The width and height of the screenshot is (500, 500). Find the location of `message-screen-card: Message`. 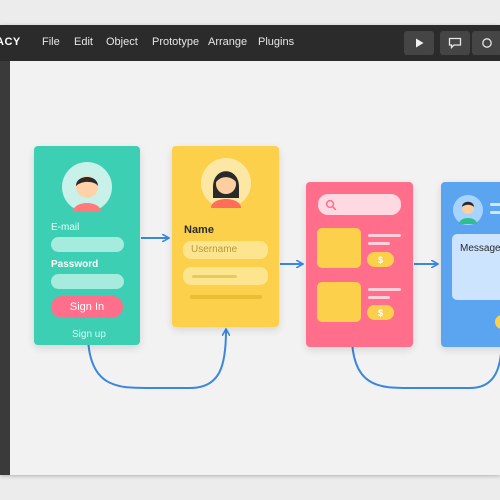

message-screen-card: Message is located at coordinates (470, 264).